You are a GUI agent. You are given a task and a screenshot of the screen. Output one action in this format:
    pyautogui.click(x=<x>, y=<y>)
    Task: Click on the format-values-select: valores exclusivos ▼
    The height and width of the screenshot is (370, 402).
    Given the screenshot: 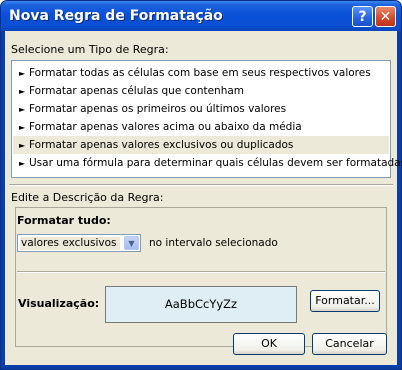 What is the action you would take?
    pyautogui.click(x=79, y=243)
    